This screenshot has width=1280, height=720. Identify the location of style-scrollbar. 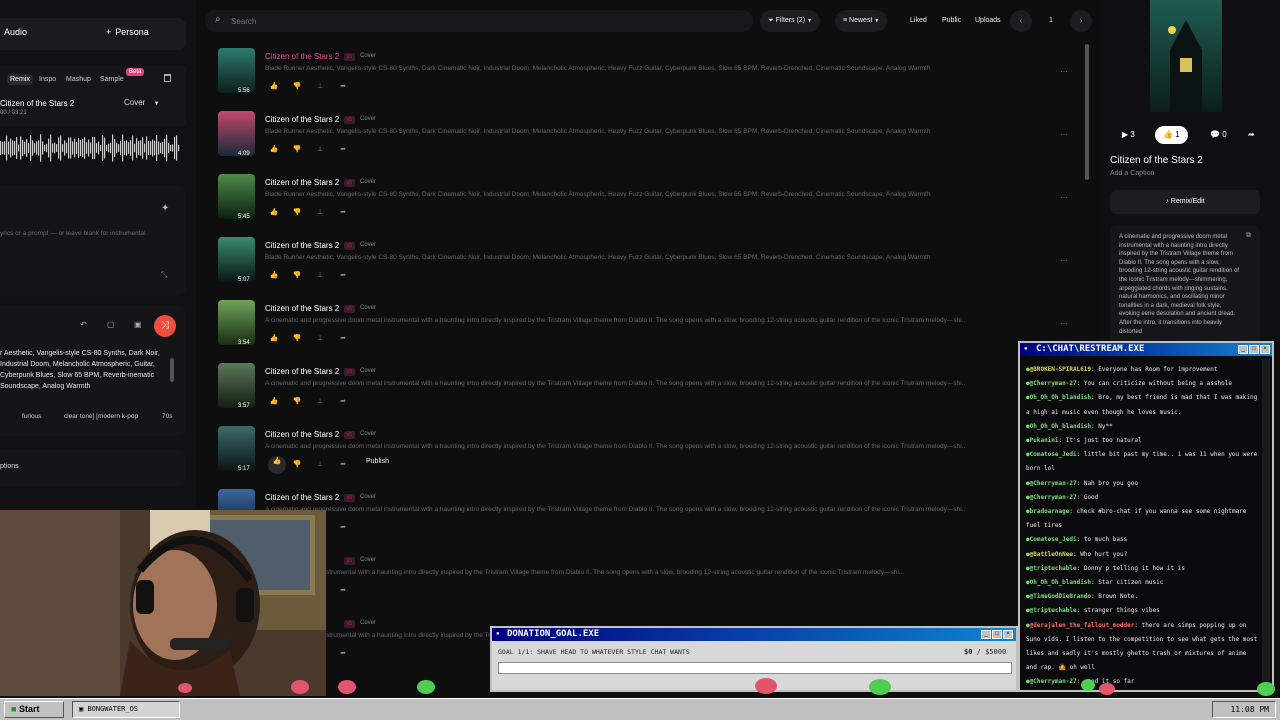
(172, 370).